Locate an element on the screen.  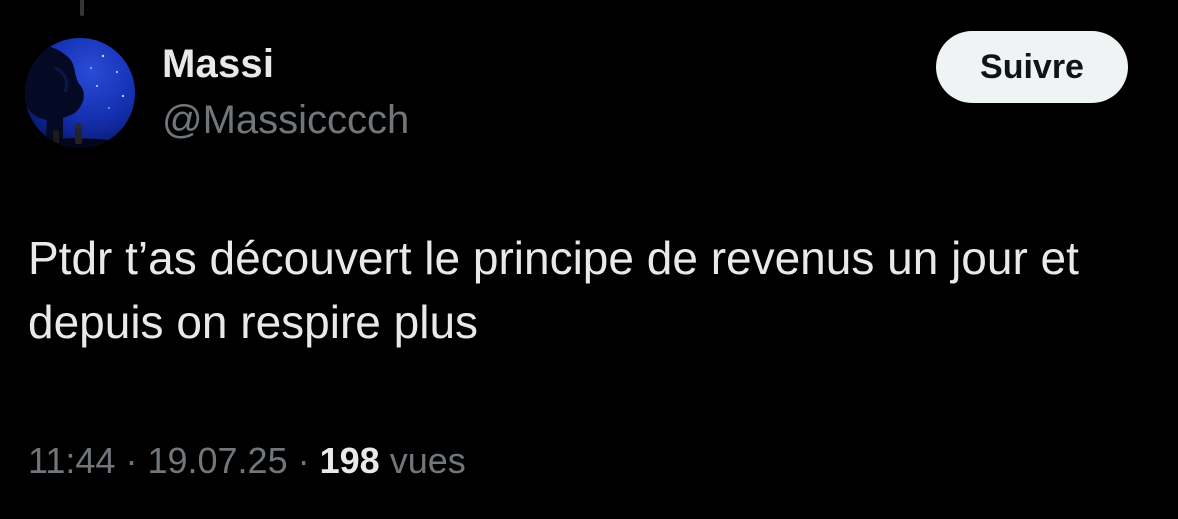
views-label: vues is located at coordinates (428, 460).